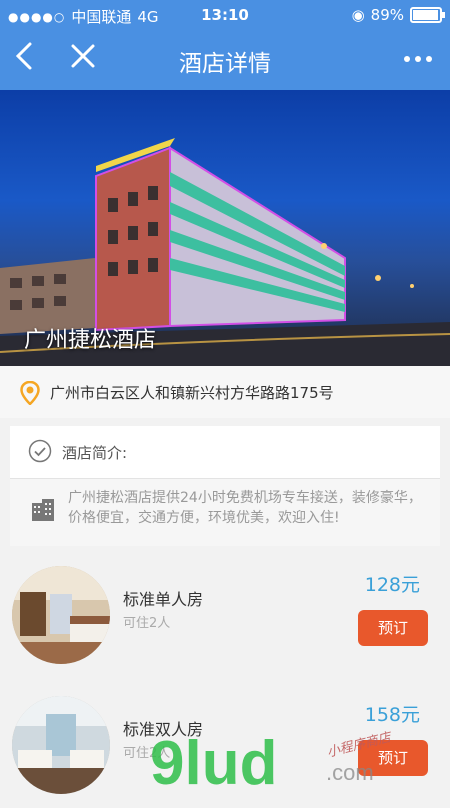 The image size is (450, 808). Describe the element at coordinates (392, 715) in the screenshot. I see `room-price: 158元` at that location.